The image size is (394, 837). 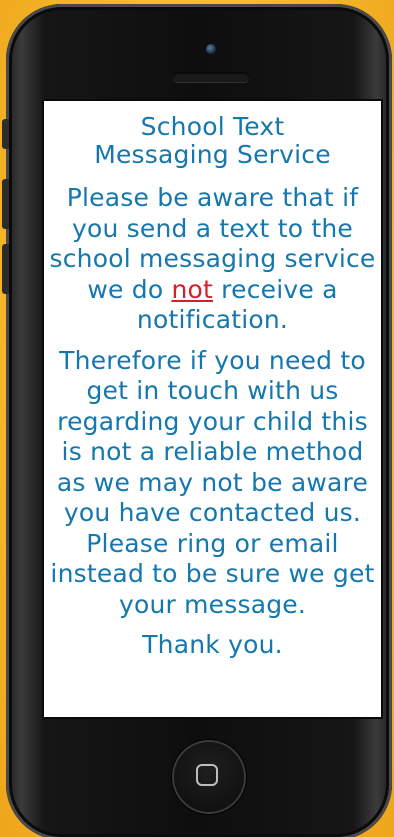 I want to click on side-button-volume-up, so click(x=5, y=204).